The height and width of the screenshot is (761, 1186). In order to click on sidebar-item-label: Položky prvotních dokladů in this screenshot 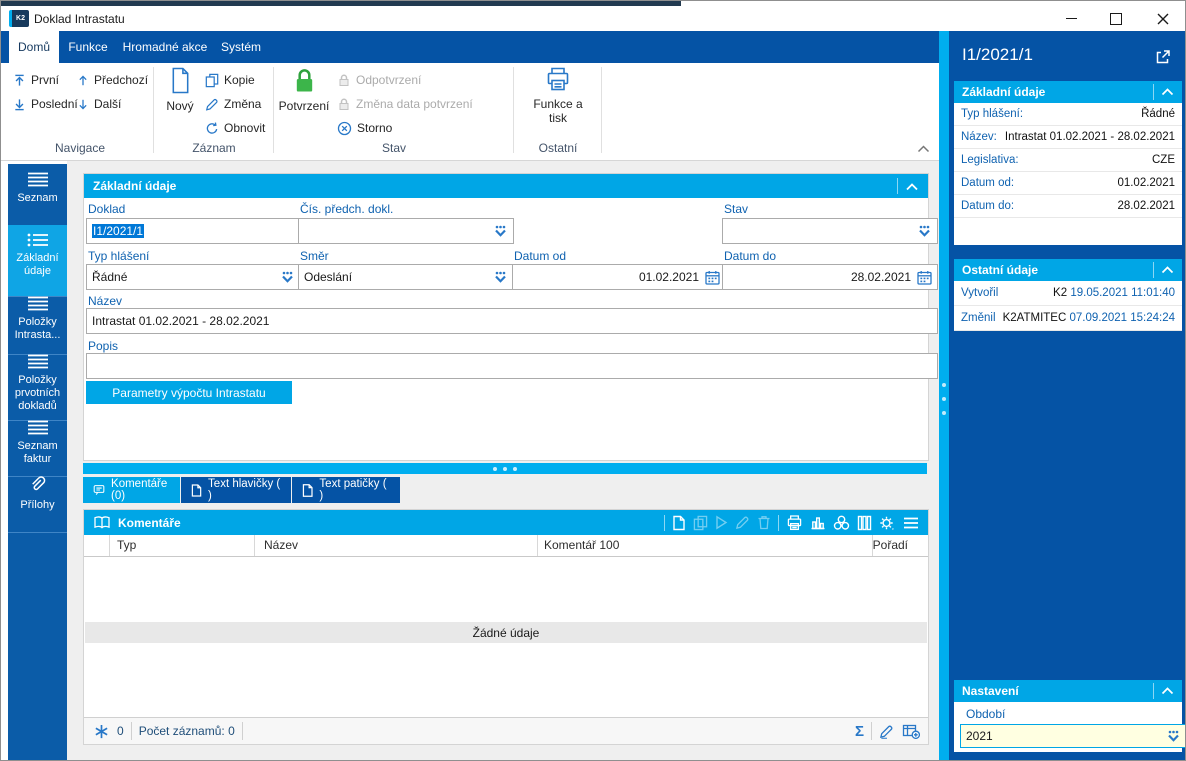, I will do `click(37, 393)`.